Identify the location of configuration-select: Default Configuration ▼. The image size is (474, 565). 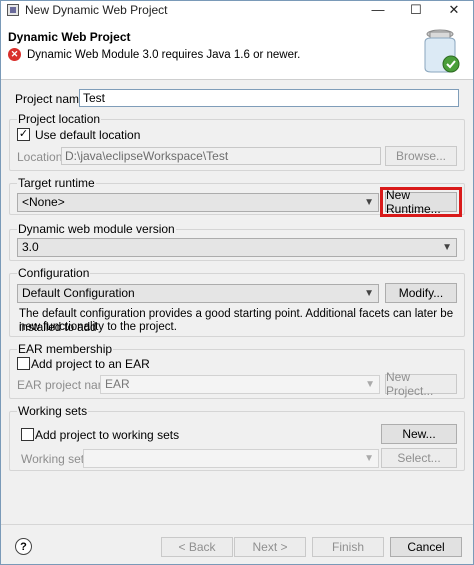
(198, 293).